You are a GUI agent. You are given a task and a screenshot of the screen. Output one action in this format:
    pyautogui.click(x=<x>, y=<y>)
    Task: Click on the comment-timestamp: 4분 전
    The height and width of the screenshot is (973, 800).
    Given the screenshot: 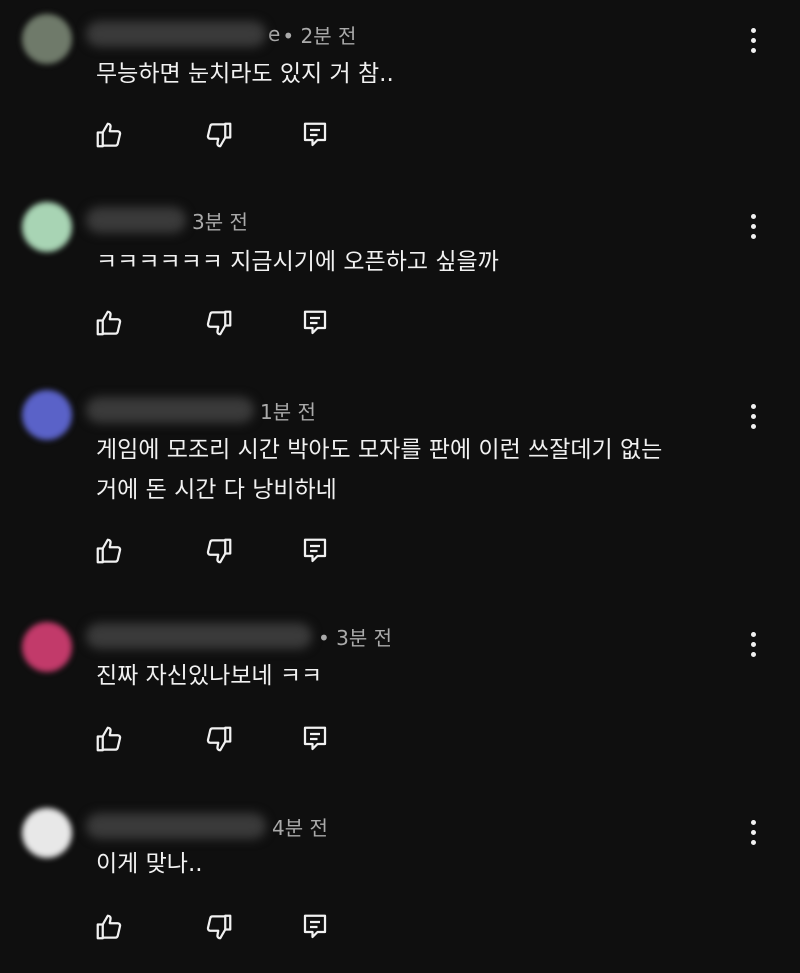 What is the action you would take?
    pyautogui.click(x=300, y=827)
    